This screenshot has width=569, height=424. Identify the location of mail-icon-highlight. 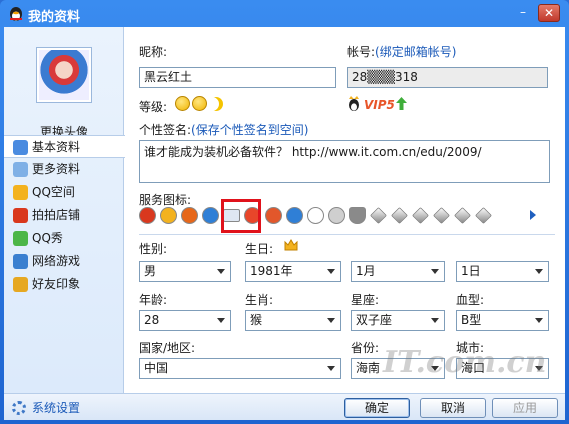
(241, 216).